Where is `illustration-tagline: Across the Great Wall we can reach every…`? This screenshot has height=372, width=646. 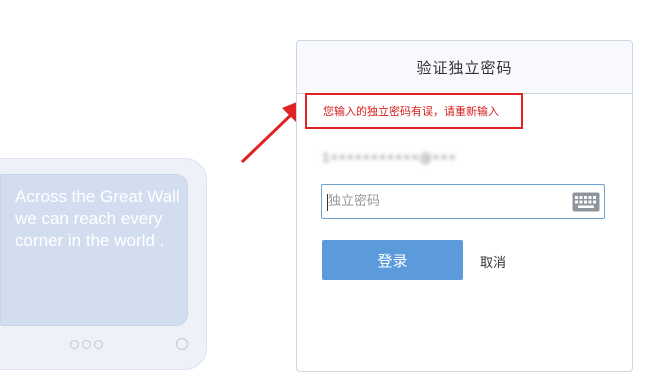 illustration-tagline: Across the Great Wall we can reach every… is located at coordinates (97, 218).